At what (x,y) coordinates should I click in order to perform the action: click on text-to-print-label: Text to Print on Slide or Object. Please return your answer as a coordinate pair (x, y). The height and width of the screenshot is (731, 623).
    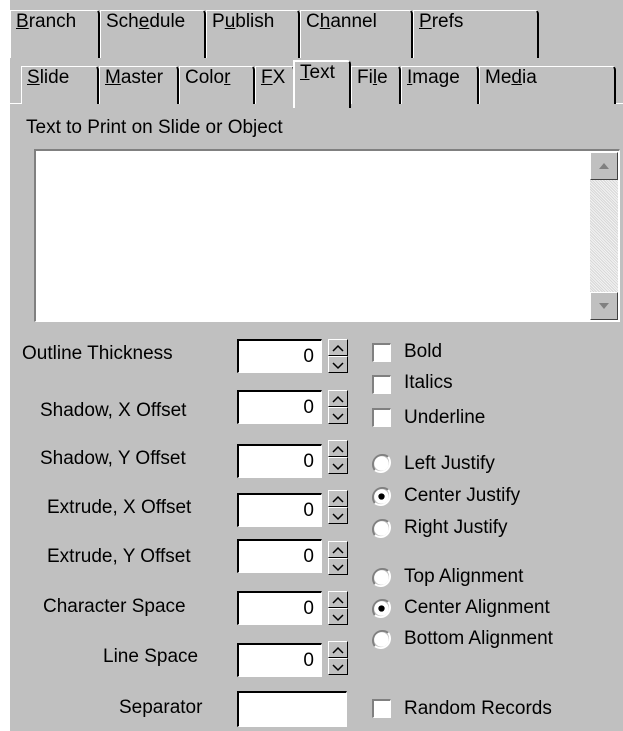
    Looking at the image, I should click on (154, 127).